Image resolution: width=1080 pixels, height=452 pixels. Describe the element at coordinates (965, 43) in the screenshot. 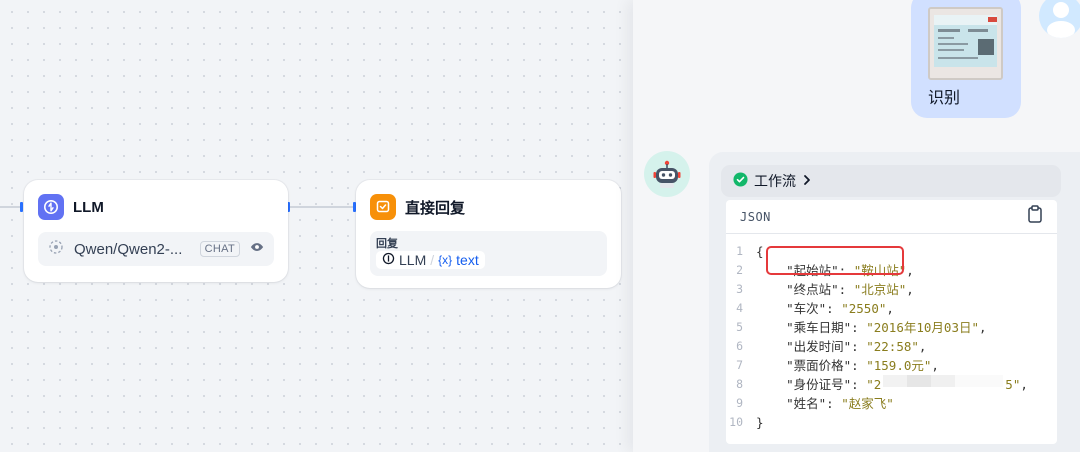

I see `ticket-image-thumbnail` at that location.